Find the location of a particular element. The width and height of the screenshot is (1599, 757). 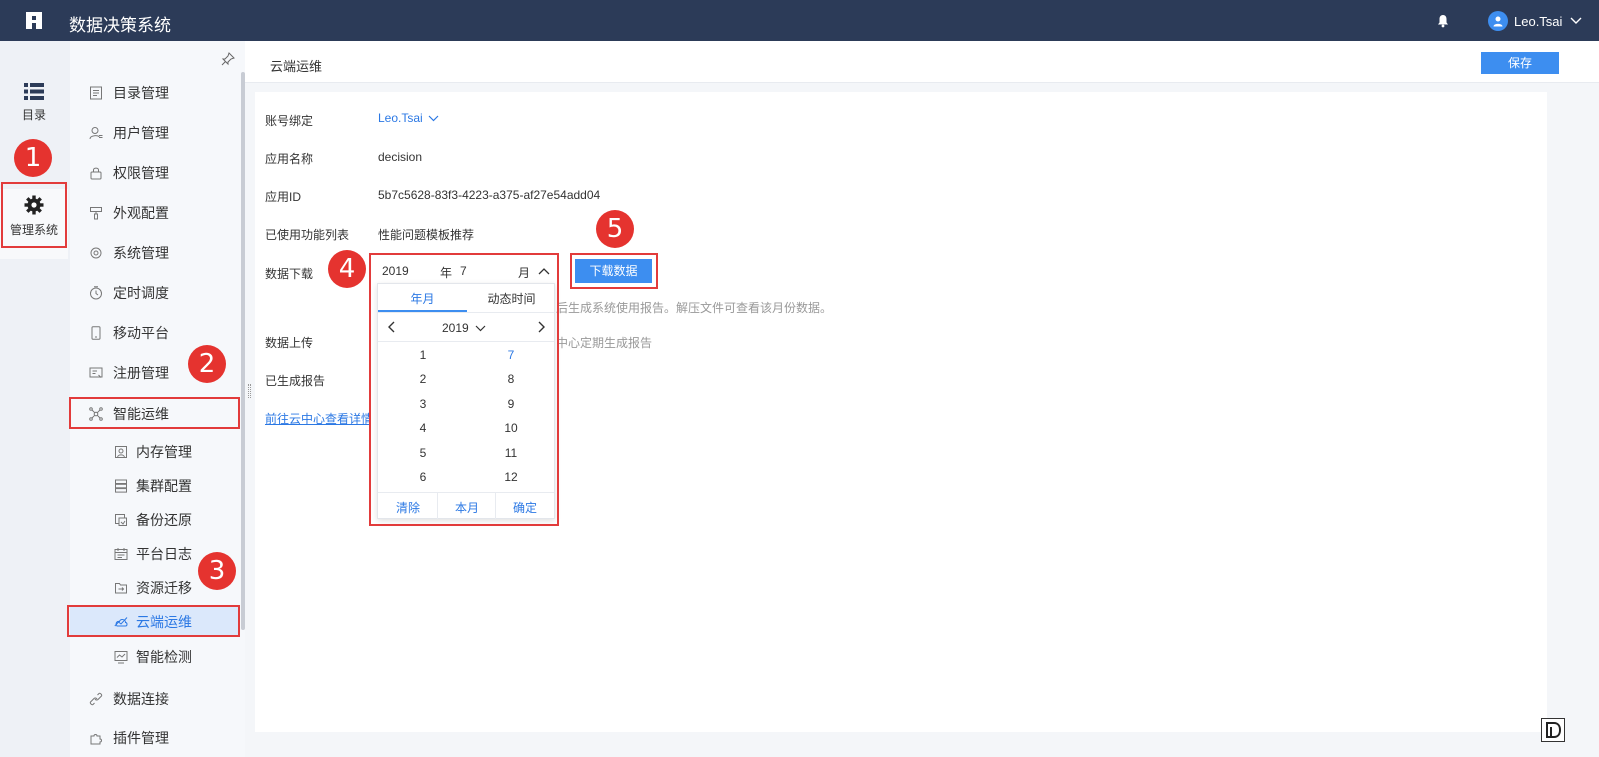

nav-scrollbar is located at coordinates (243, 351).